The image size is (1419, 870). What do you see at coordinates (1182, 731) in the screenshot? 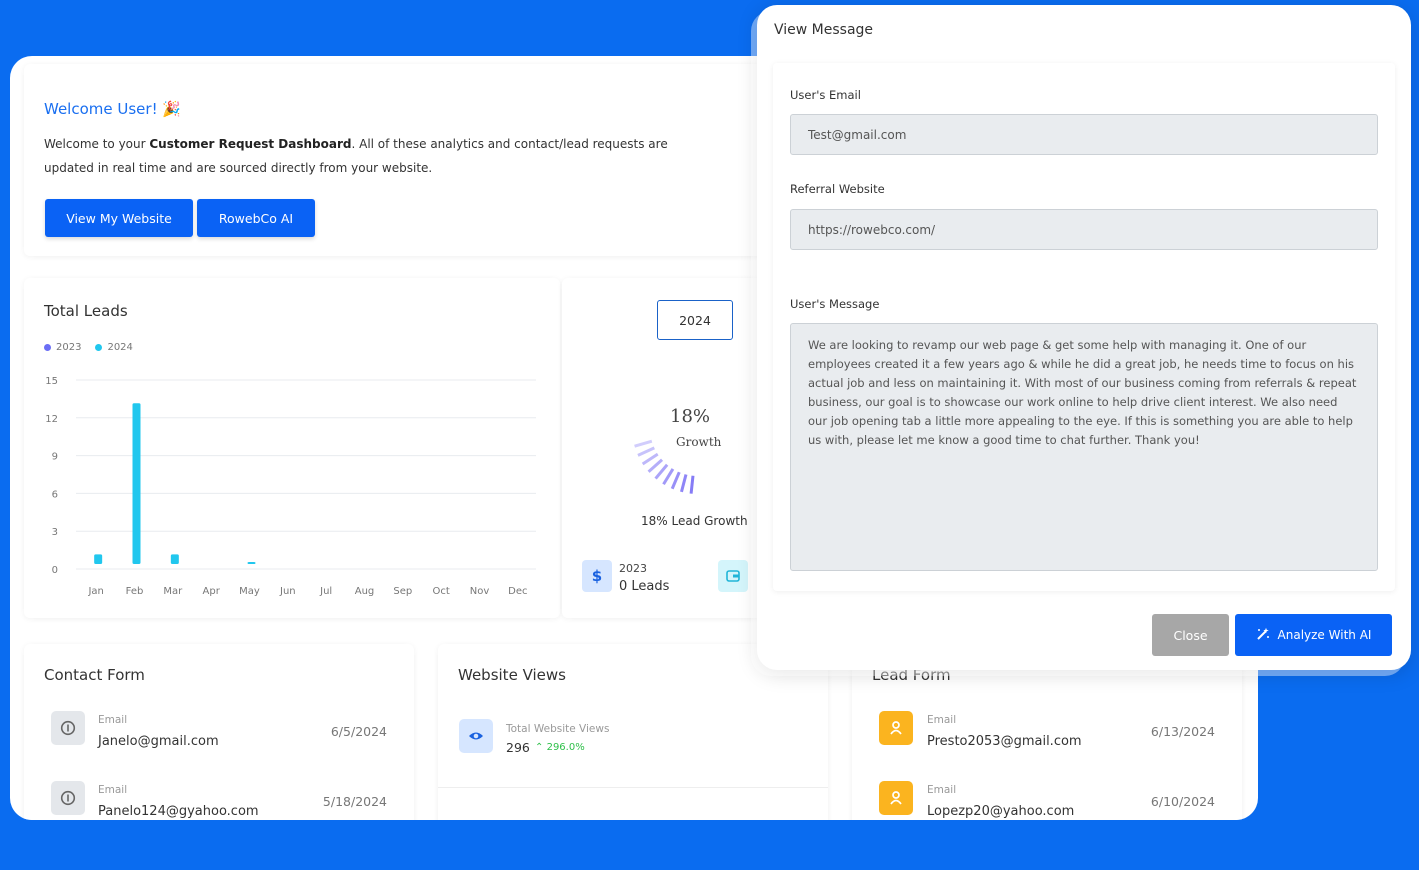
I see `lead-row-date: 6/13/2024` at bounding box center [1182, 731].